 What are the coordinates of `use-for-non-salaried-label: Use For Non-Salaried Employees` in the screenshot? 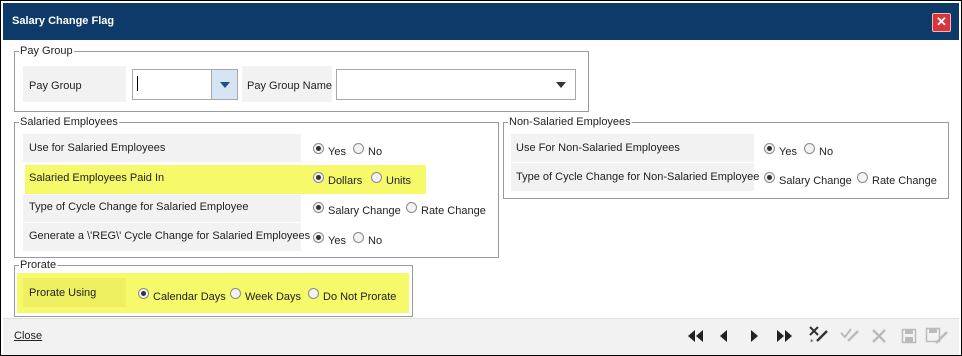 It's located at (598, 148).